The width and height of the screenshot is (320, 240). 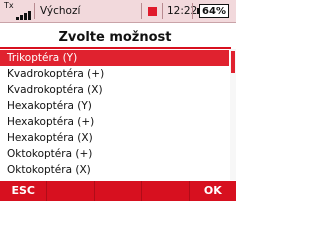 What do you see at coordinates (60, 11) in the screenshot?
I see `model-name: Výchozí` at bounding box center [60, 11].